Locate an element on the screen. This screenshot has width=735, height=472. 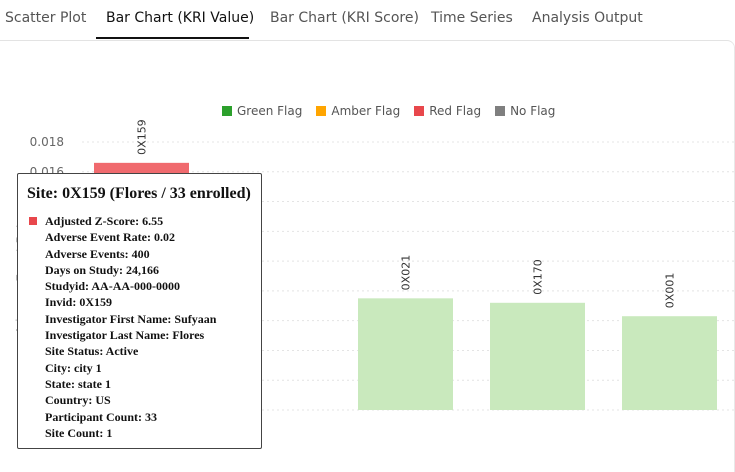
tooltip-row-text: Adverse Events: 400 is located at coordinates (97, 253).